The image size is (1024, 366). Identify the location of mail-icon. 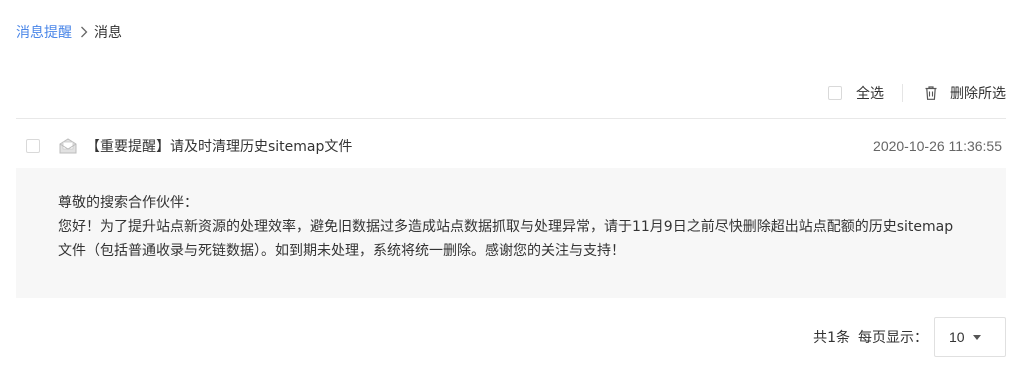
(68, 146).